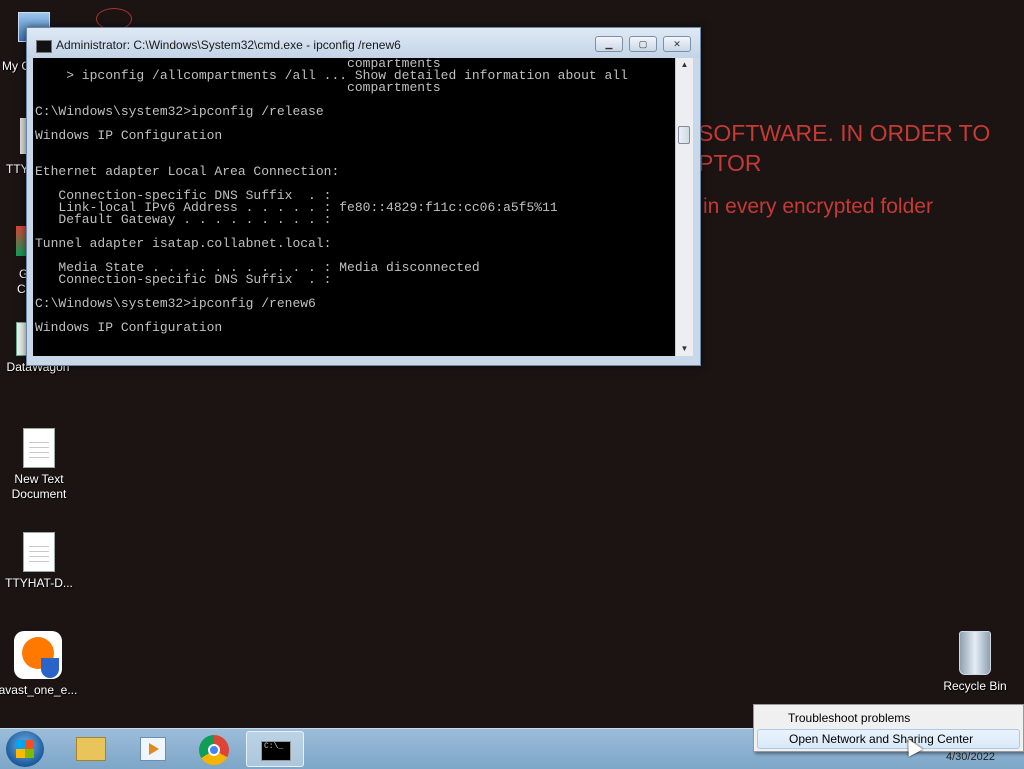 The image size is (1024, 769). Describe the element at coordinates (21, 289) in the screenshot. I see `desktop-icon-label-partial: C` at that location.